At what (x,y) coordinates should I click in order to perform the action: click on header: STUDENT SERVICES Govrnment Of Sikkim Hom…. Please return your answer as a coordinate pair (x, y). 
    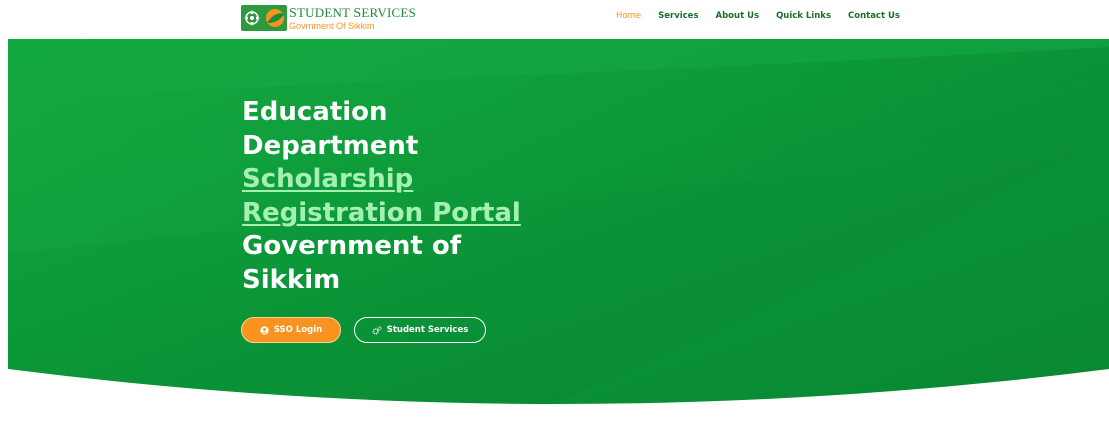
    Looking at the image, I should click on (554, 19).